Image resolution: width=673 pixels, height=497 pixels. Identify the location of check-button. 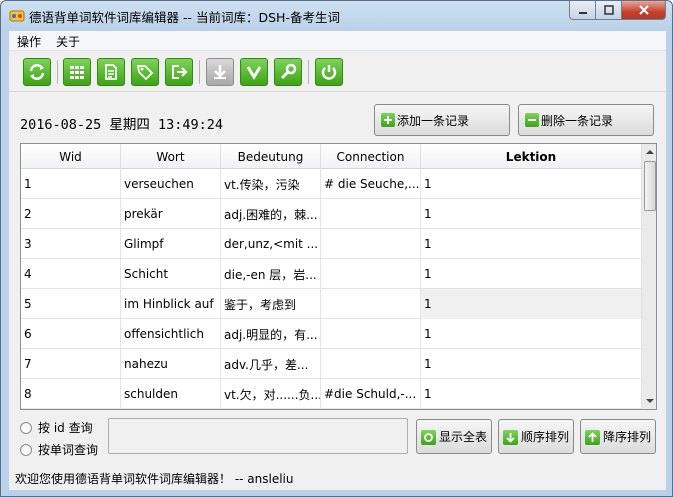
(254, 72).